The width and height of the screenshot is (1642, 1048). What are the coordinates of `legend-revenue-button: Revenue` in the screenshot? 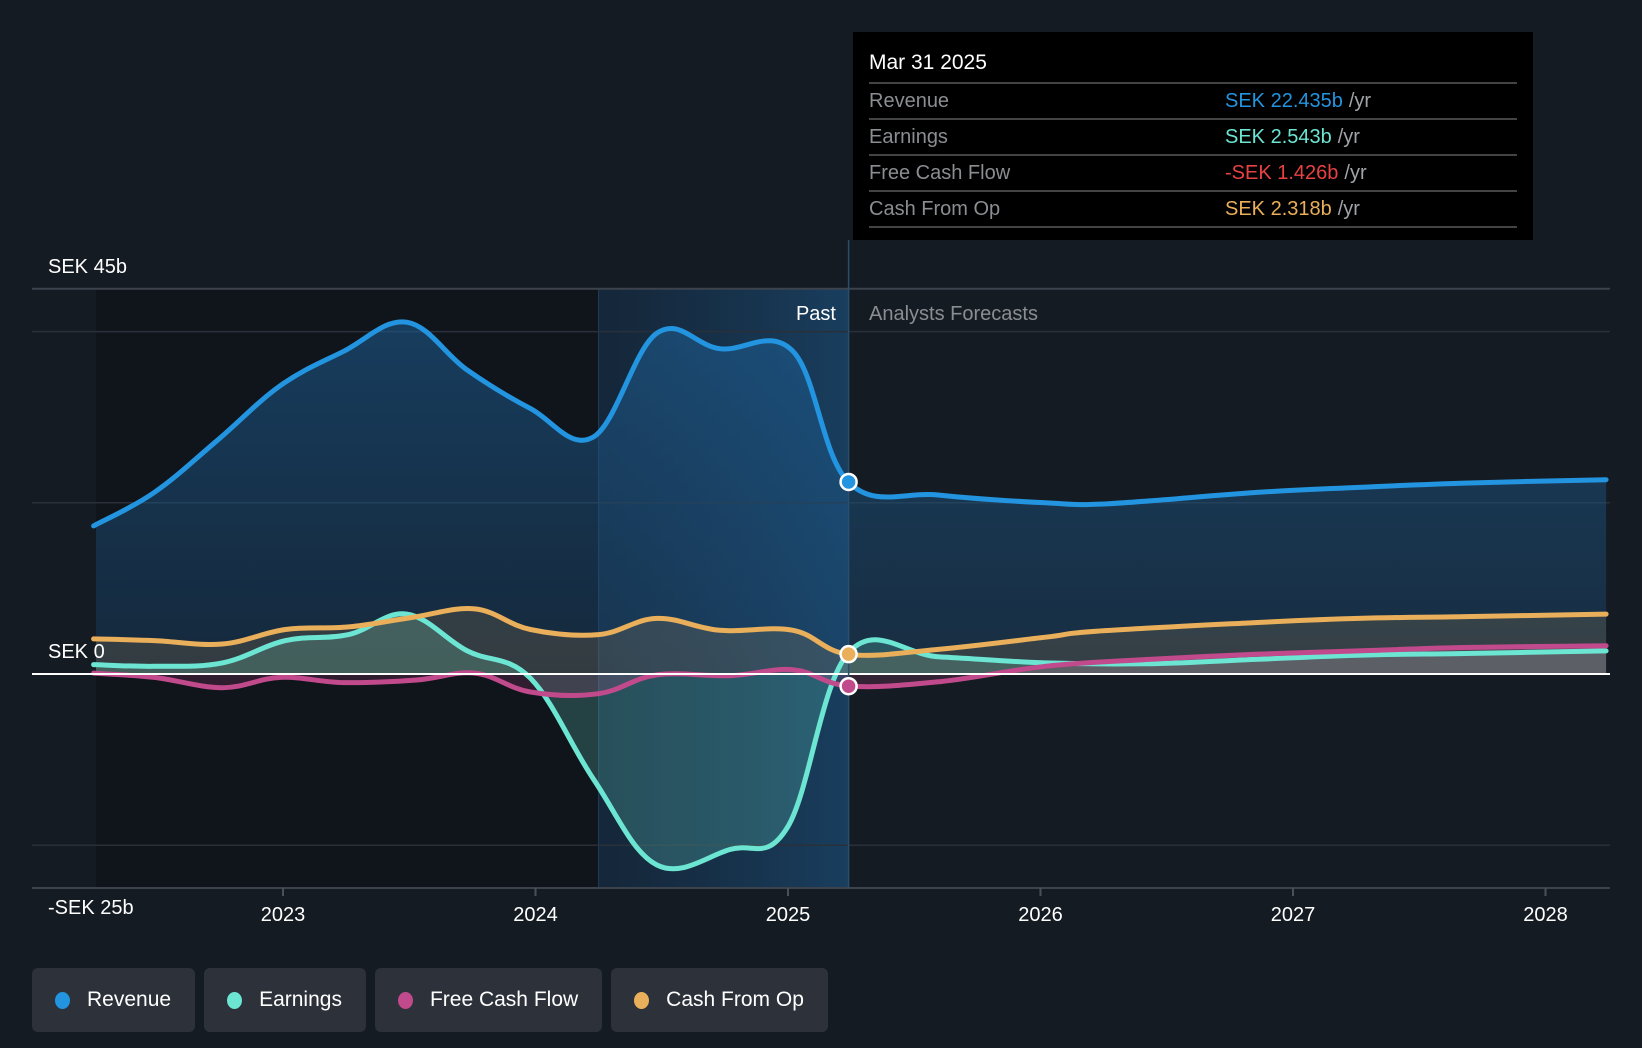 It's located at (114, 1000).